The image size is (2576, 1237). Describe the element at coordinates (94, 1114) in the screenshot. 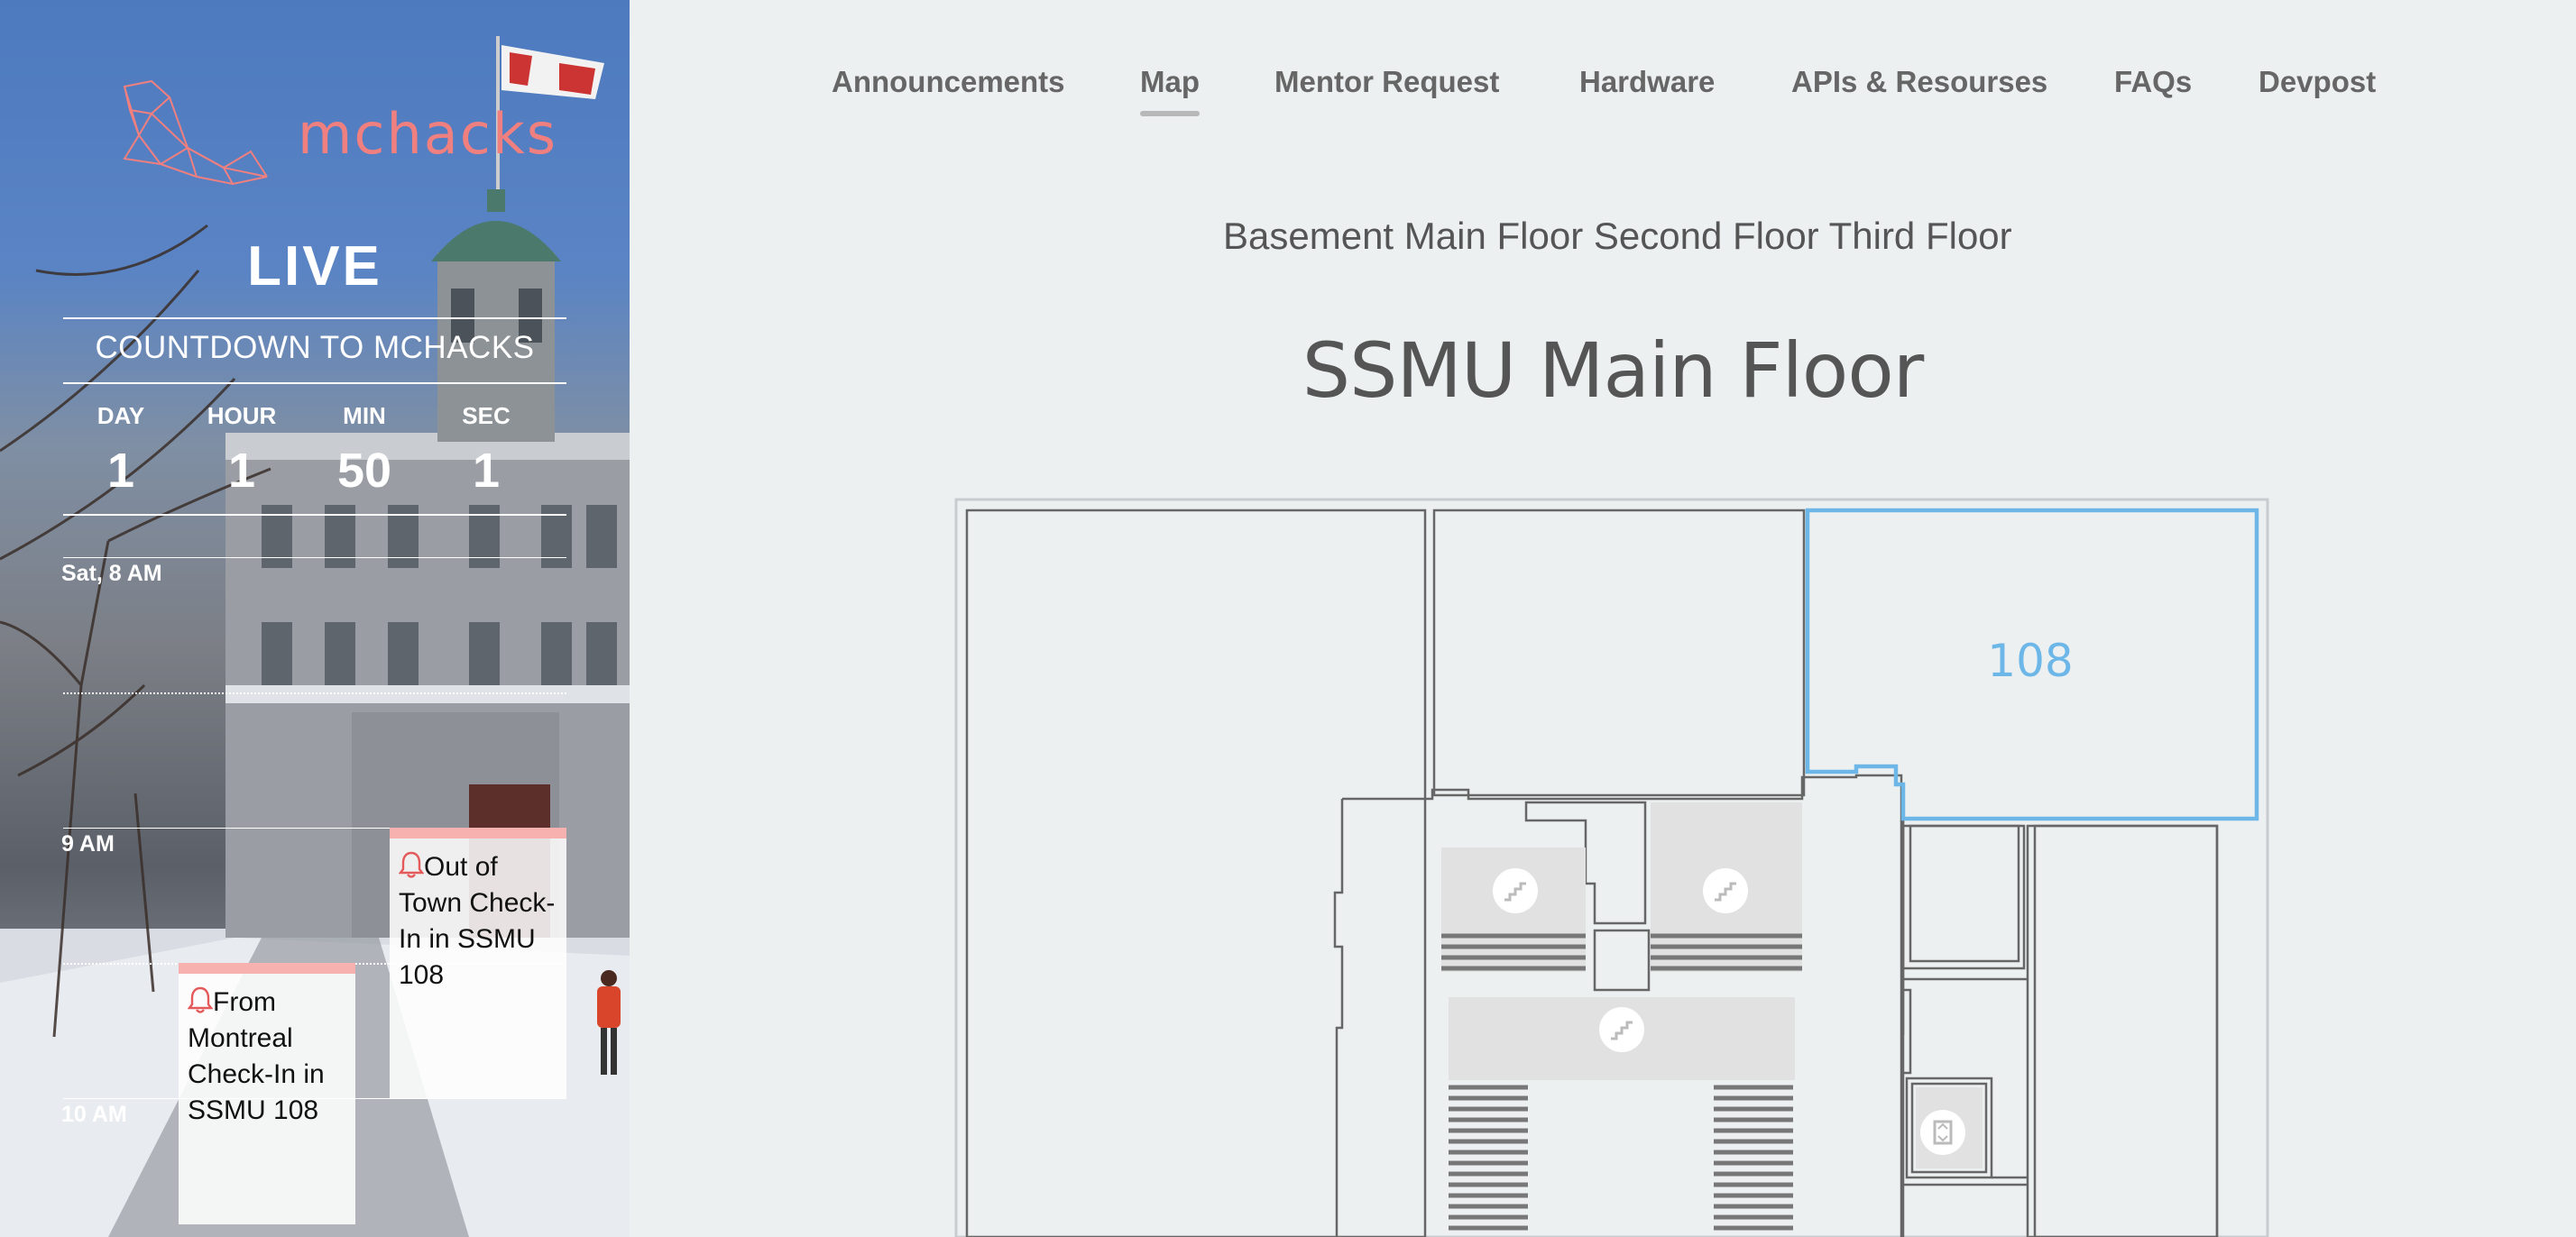

I see `schedule-time-label: 10 AM` at that location.